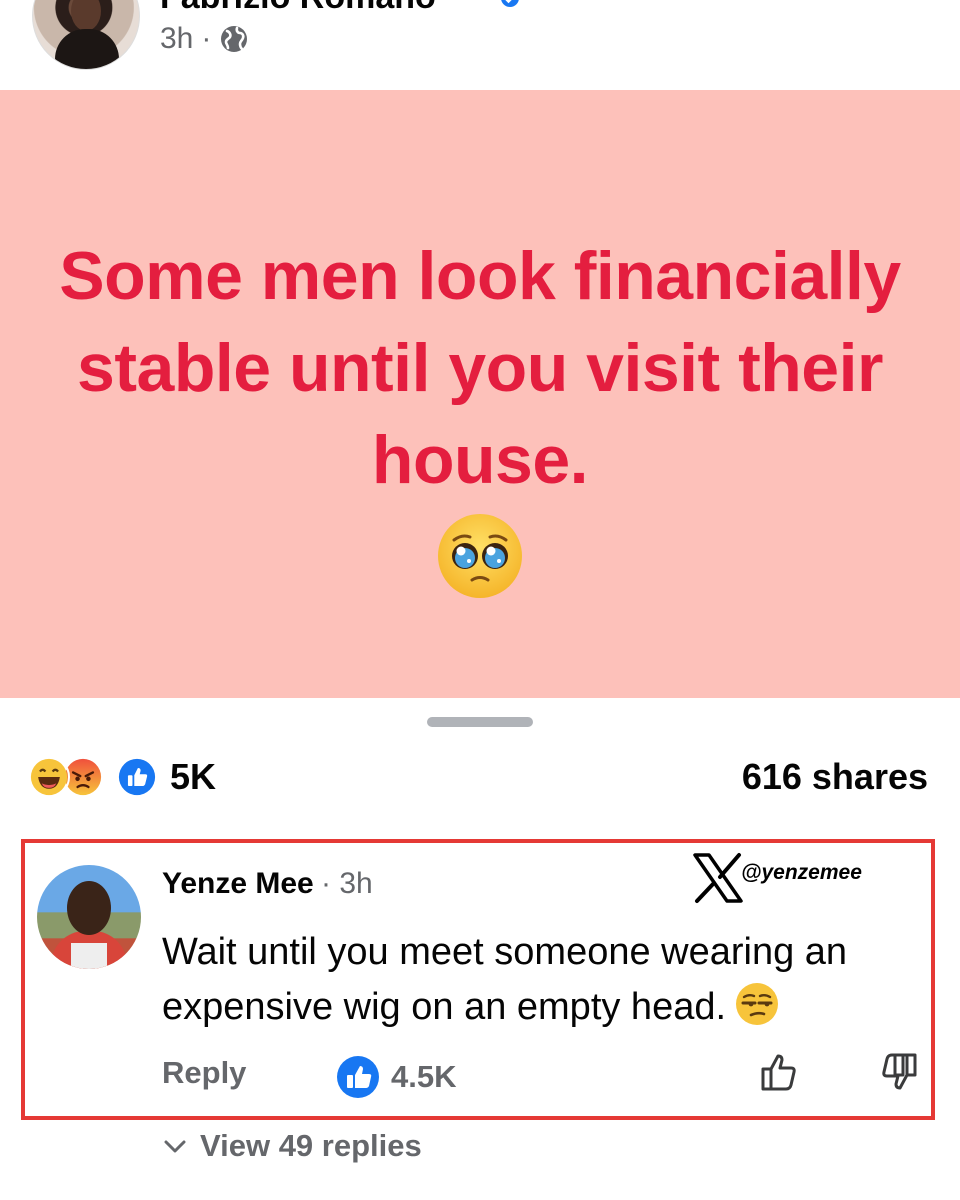 This screenshot has width=960, height=1200. Describe the element at coordinates (480, 722) in the screenshot. I see `drag-handle` at that location.